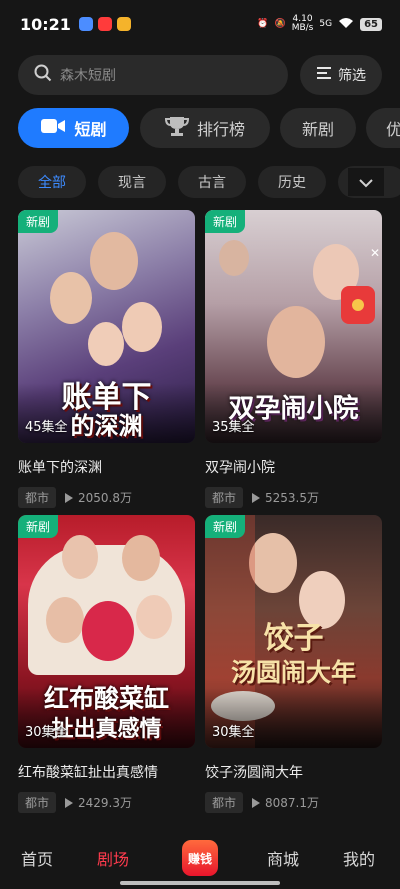  Describe the element at coordinates (212, 182) in the screenshot. I see `chip-ancient-romance: 古言` at that location.